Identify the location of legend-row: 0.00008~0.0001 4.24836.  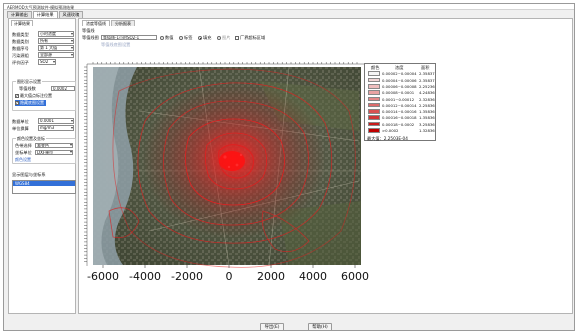
(401, 92).